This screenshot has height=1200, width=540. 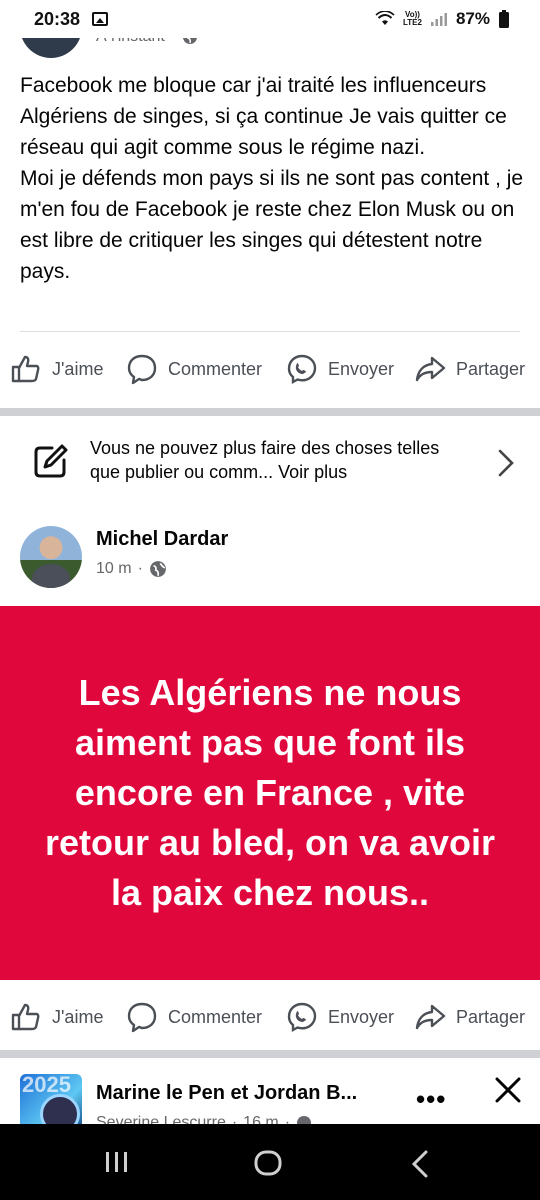 What do you see at coordinates (161, 1119) in the screenshot?
I see `post3-sub-author: Severine Lescurre` at bounding box center [161, 1119].